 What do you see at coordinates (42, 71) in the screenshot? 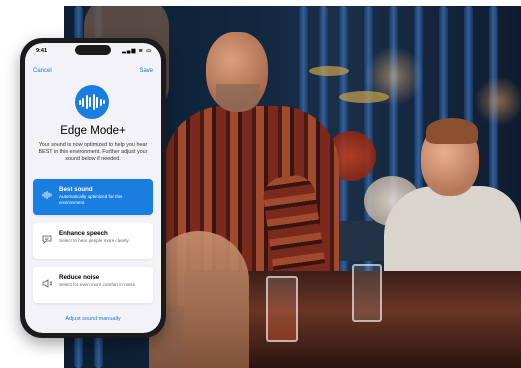
I see `cancel-button: Cancel` at bounding box center [42, 71].